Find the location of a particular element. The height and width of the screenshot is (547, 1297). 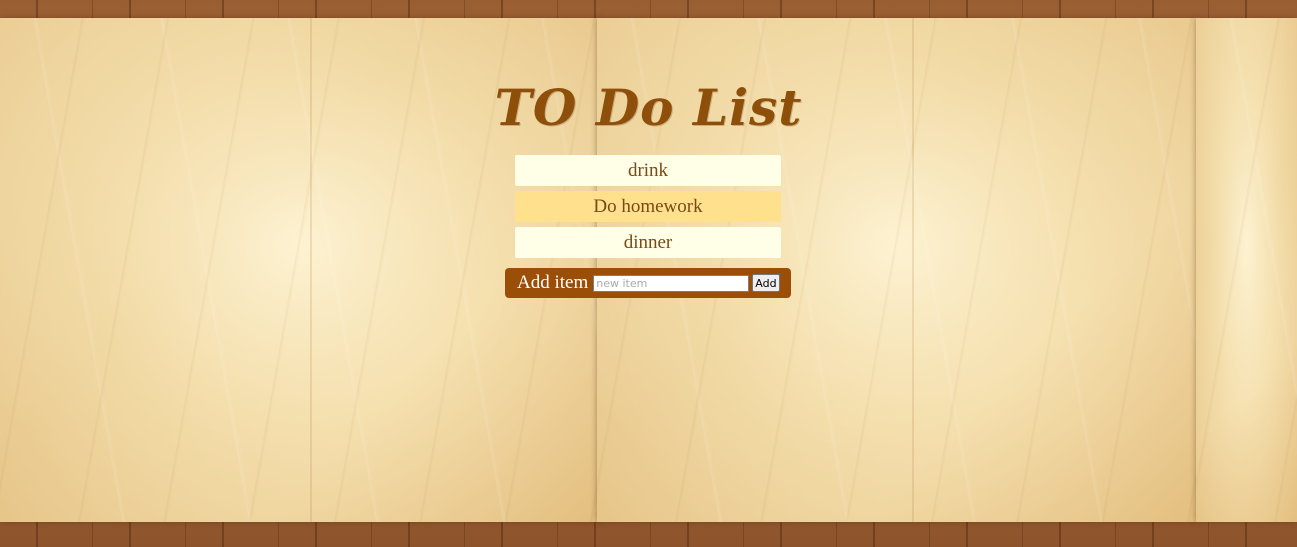

todo-item: Do homework is located at coordinates (648, 206).